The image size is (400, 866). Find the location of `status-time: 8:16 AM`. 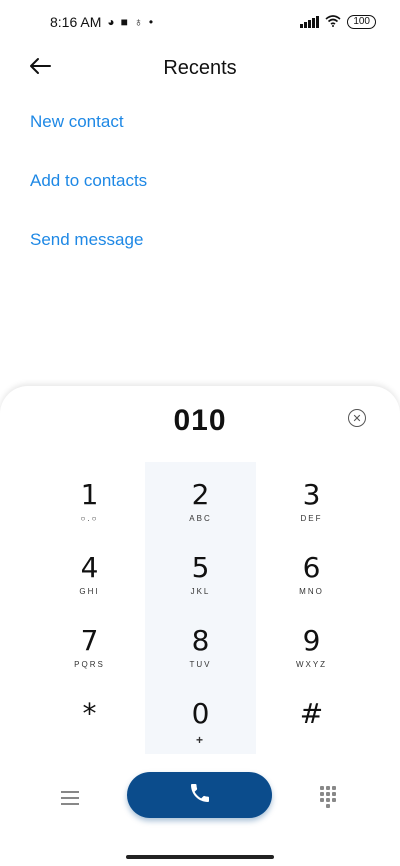

status-time: 8:16 AM is located at coordinates (76, 22).